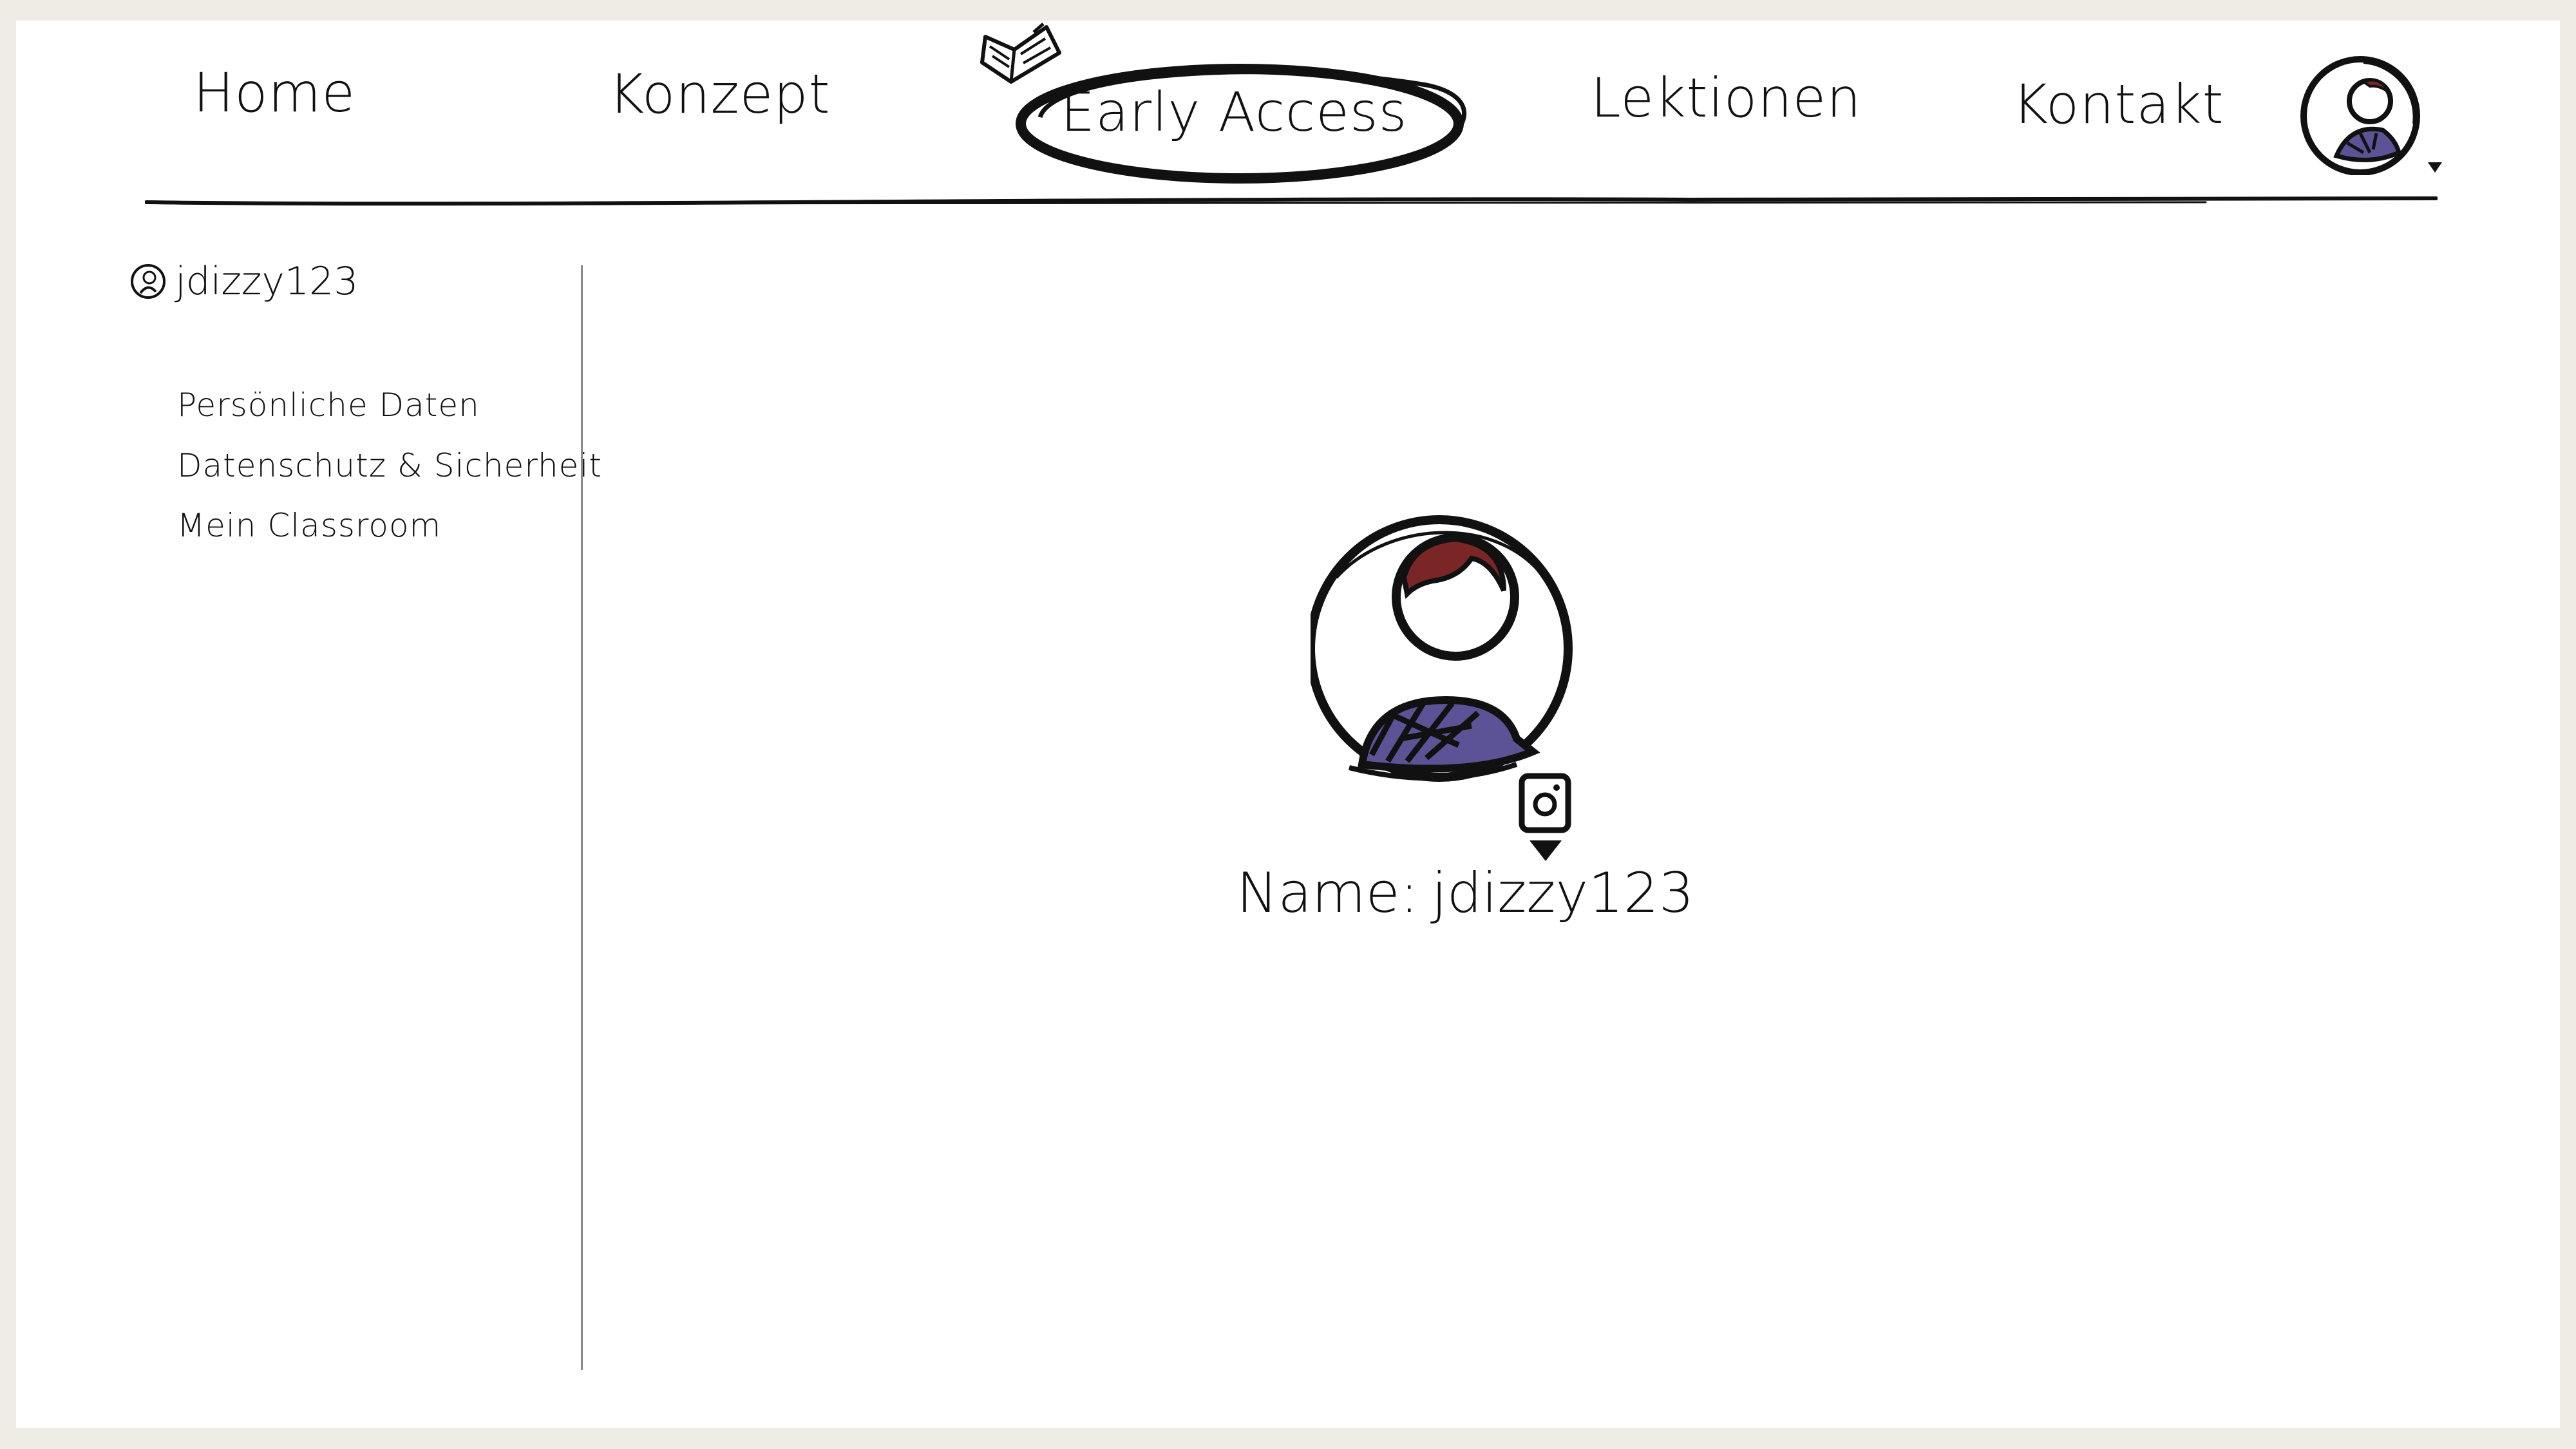 The image size is (2576, 1449). I want to click on profile-avatar-icon, so click(1440, 649).